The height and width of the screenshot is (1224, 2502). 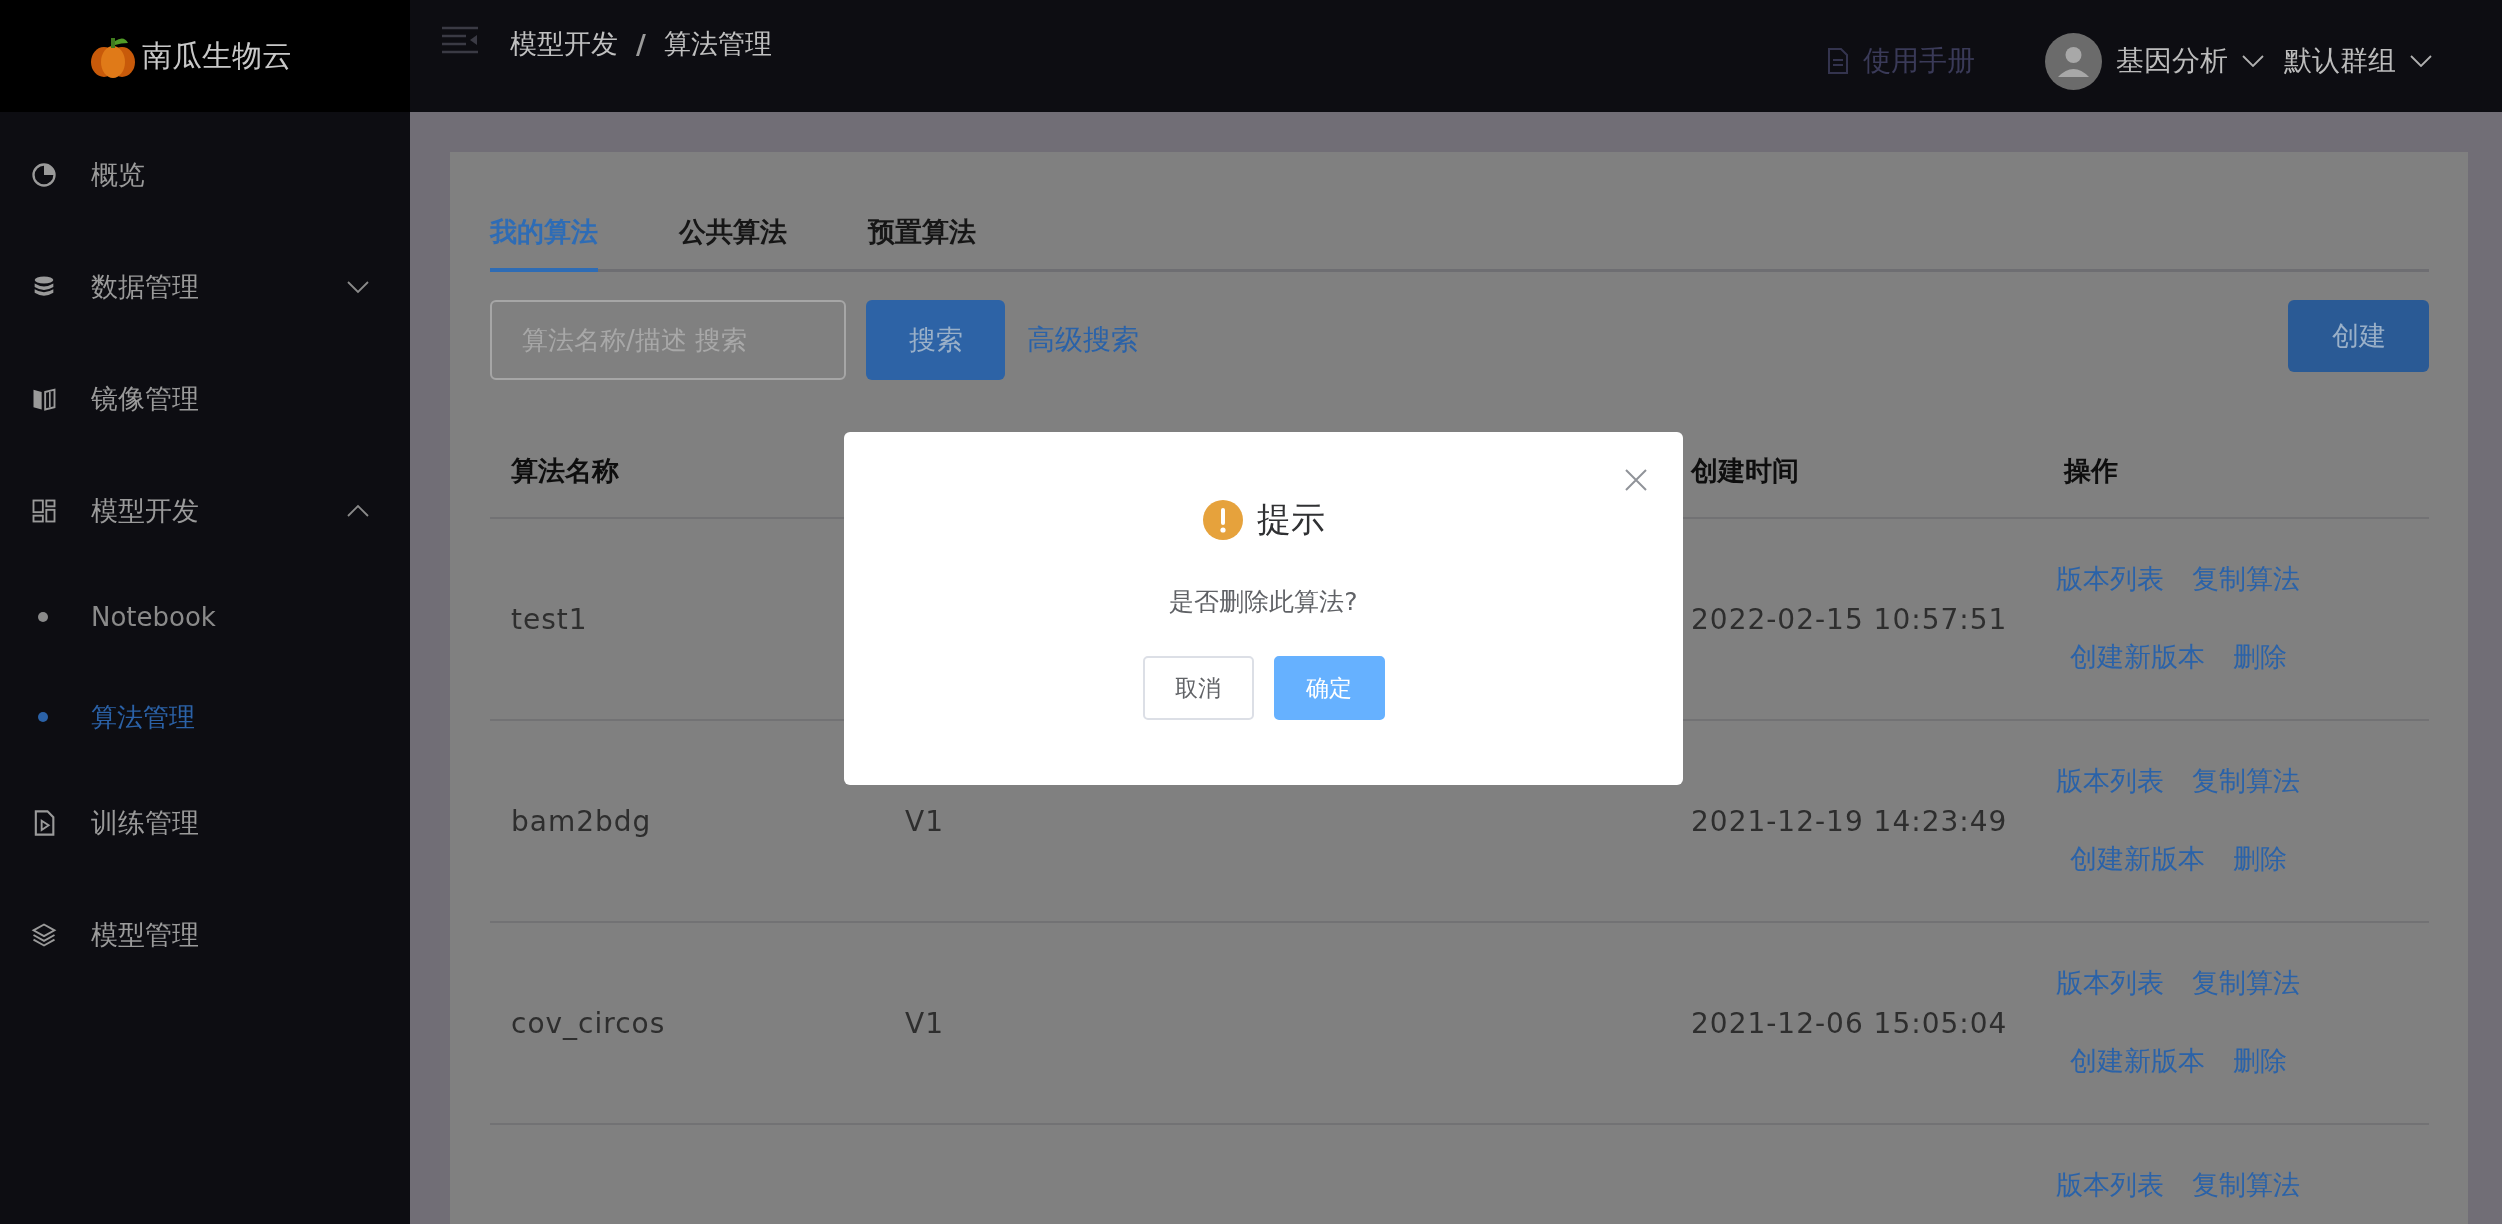 What do you see at coordinates (205, 175) in the screenshot?
I see `menu-item: 概览` at bounding box center [205, 175].